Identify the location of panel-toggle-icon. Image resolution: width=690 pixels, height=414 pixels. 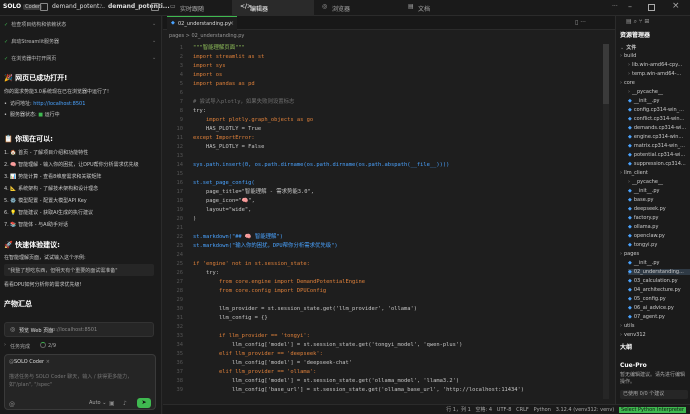
(155, 7).